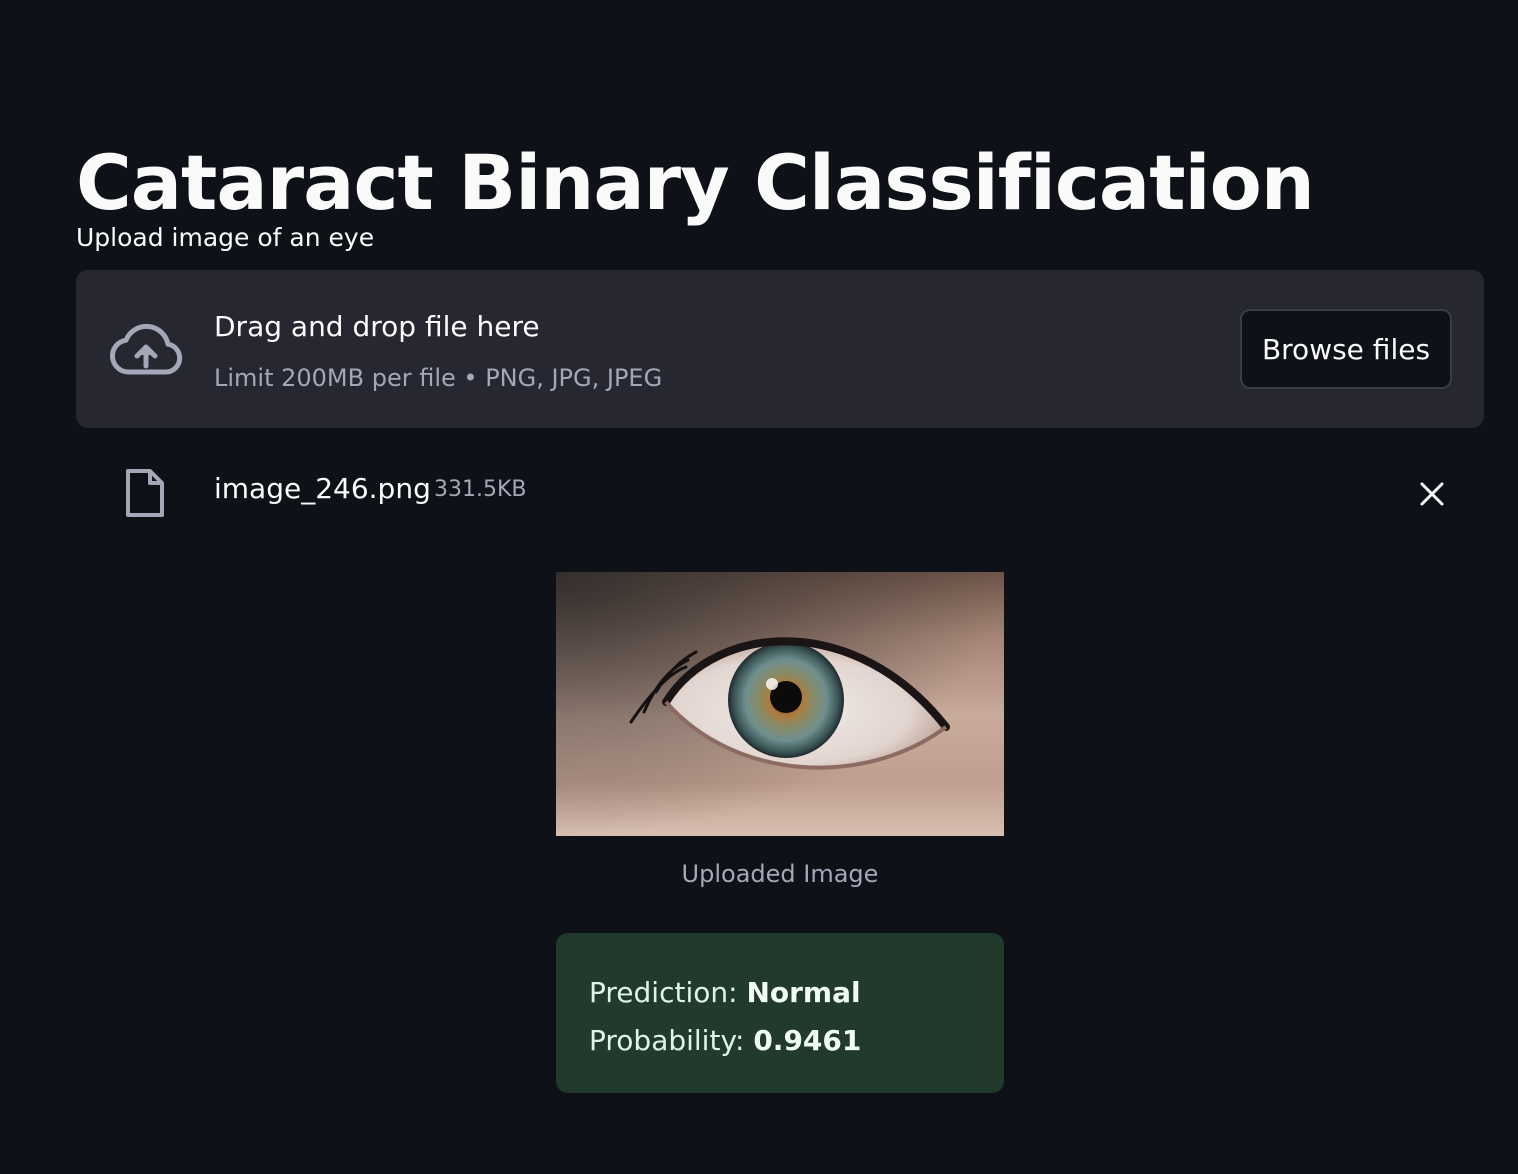 The image size is (1518, 1174). I want to click on dropzone-instructions: Drag and drop file here, so click(377, 326).